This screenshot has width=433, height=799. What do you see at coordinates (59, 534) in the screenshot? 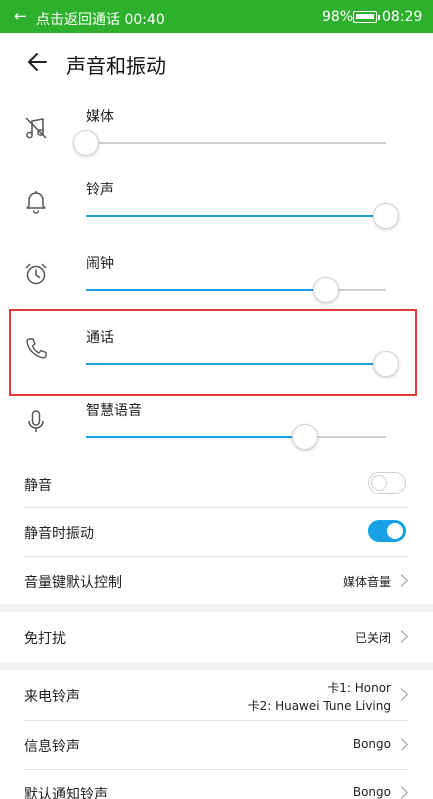
I see `vibrate-when-muted-label: 静音时振动` at bounding box center [59, 534].